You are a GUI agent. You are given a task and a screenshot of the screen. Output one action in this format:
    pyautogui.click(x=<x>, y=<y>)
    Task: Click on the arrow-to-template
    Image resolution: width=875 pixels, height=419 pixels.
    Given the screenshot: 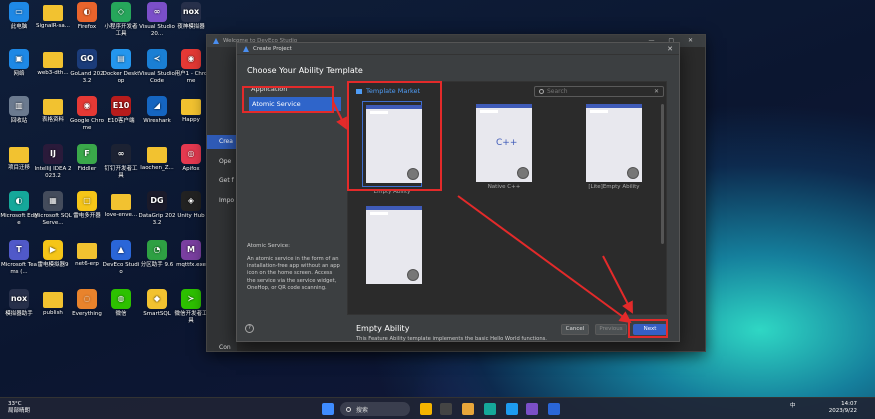 What is the action you would take?
    pyautogui.click(x=339, y=115)
    